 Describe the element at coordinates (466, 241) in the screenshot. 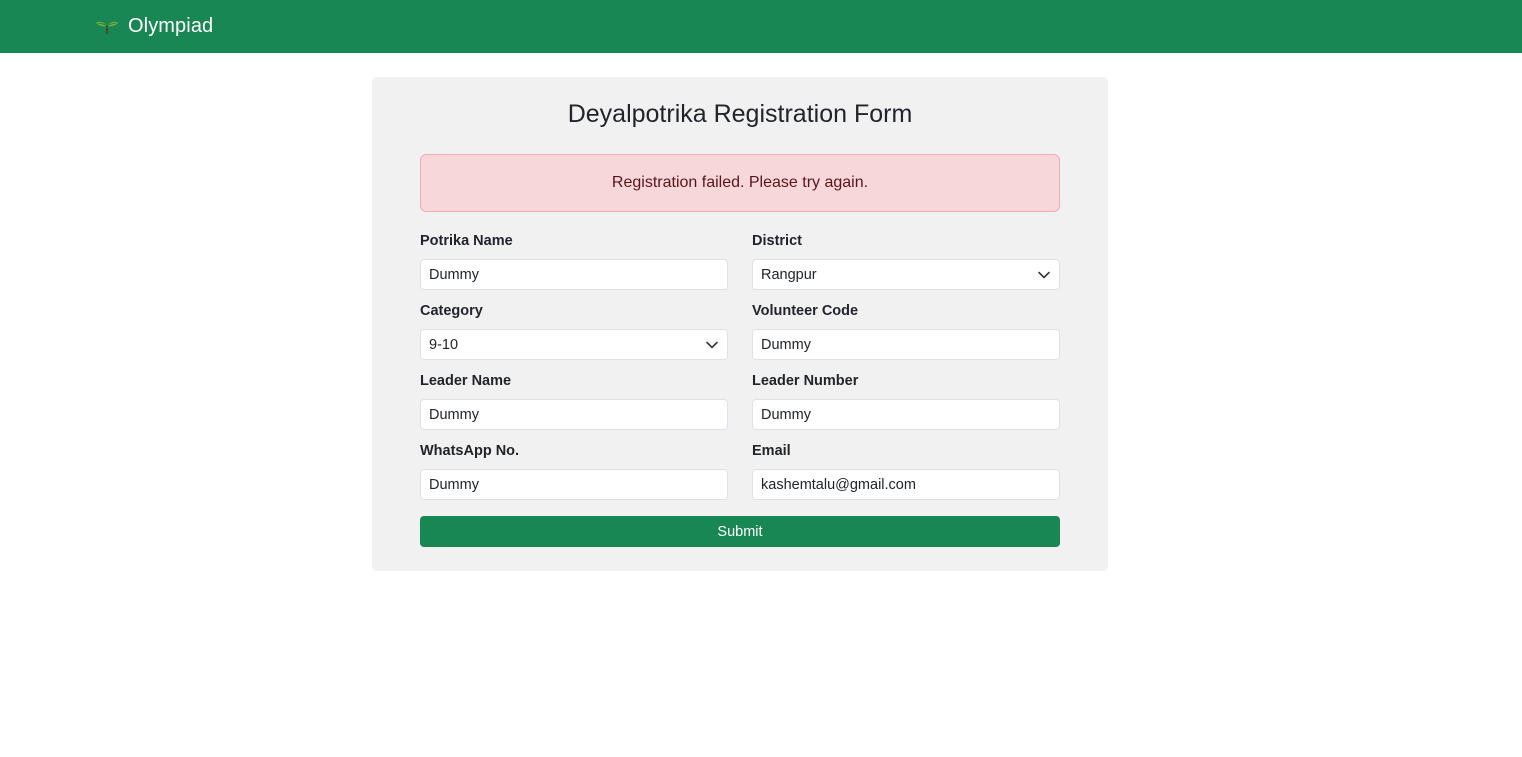

I see `potrika-name-label: Potrika Name` at that location.